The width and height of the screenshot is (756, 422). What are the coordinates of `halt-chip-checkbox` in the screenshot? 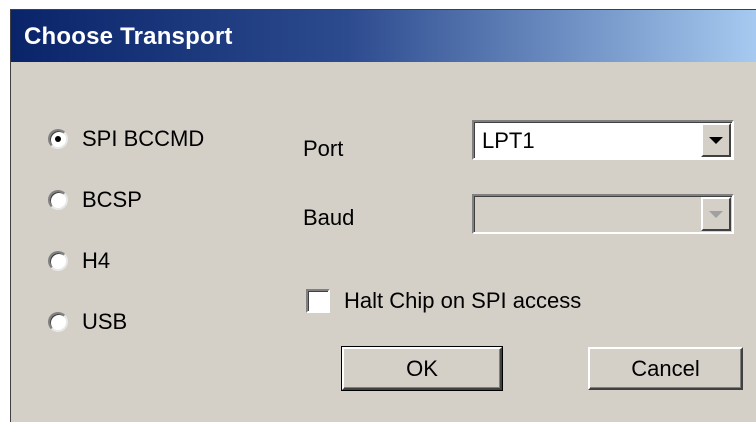 It's located at (318, 301).